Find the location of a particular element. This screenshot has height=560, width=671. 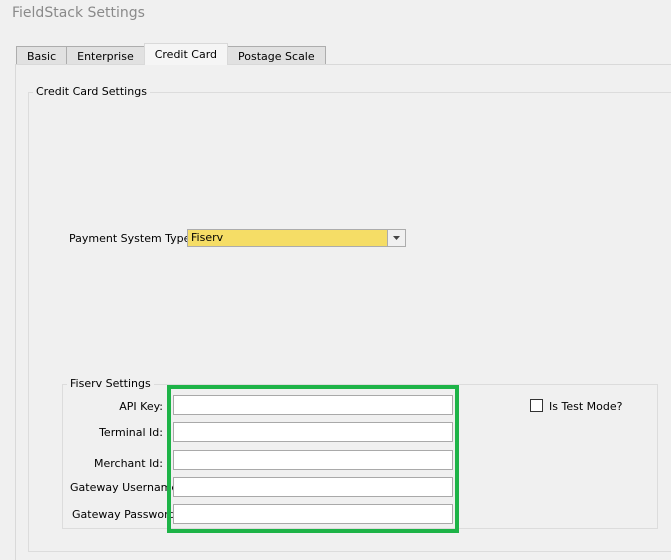

api-key-input is located at coordinates (313, 405).